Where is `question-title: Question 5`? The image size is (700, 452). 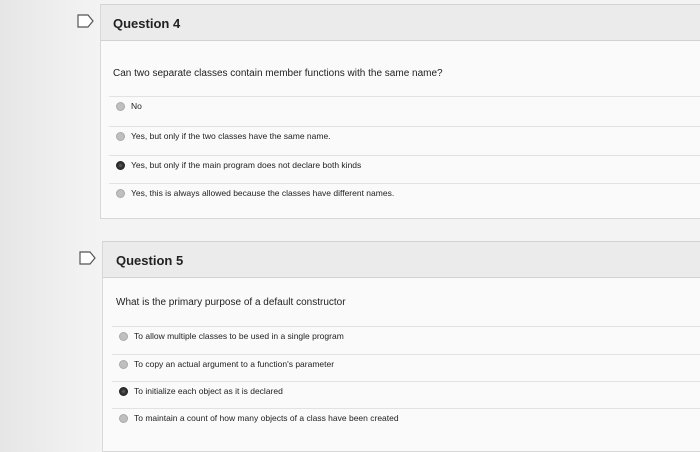 question-title: Question 5 is located at coordinates (150, 260).